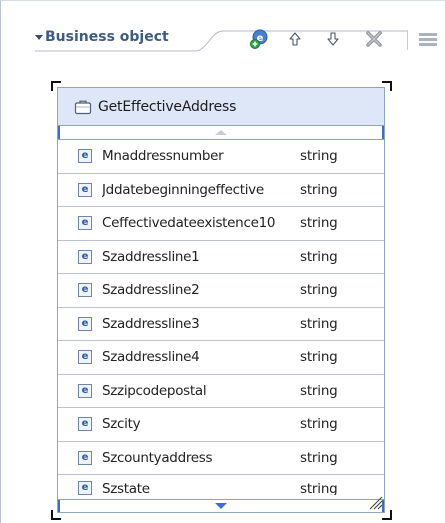  I want to click on add-attribute-icon: e, so click(259, 39).